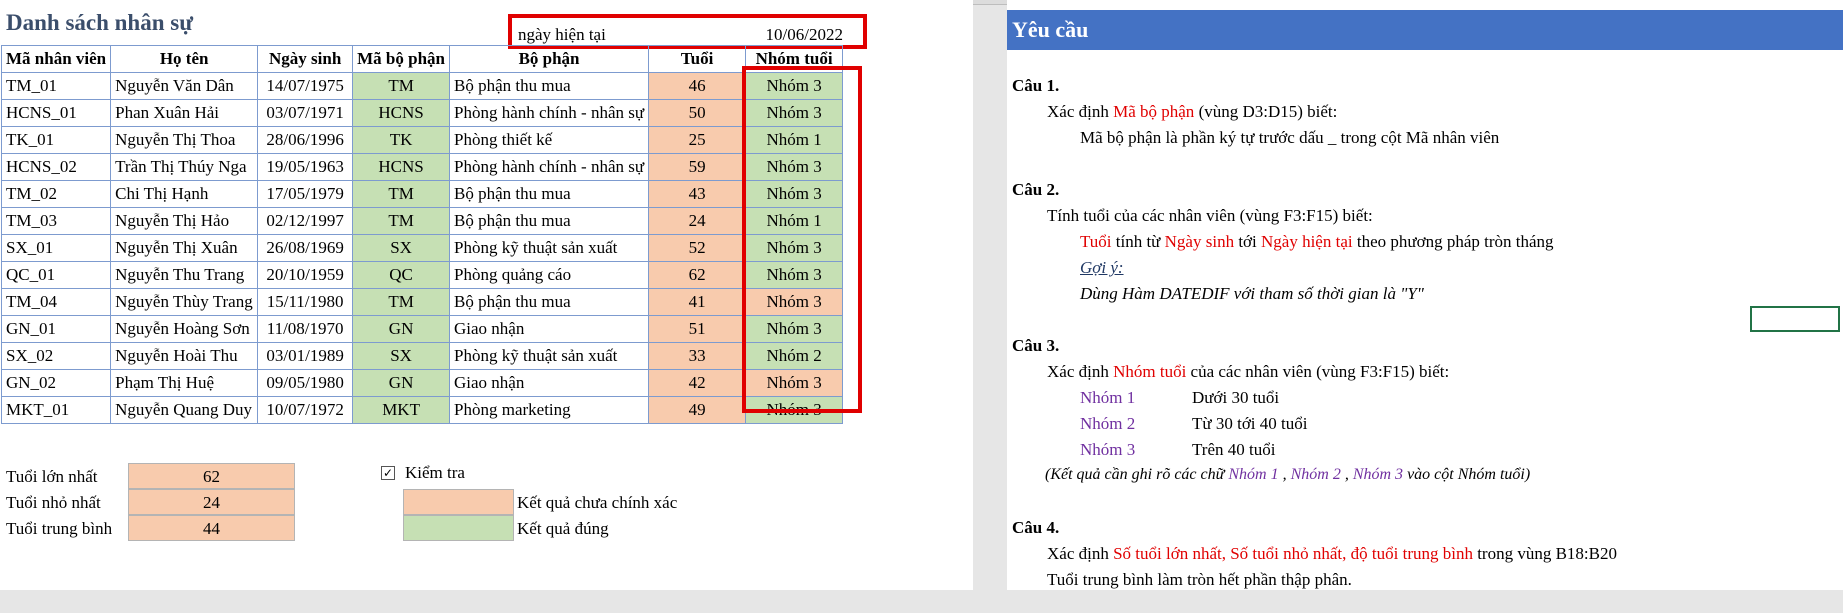 Image resolution: width=1843 pixels, height=613 pixels. I want to click on employee-id-cell: HCNS_01, so click(56, 113).